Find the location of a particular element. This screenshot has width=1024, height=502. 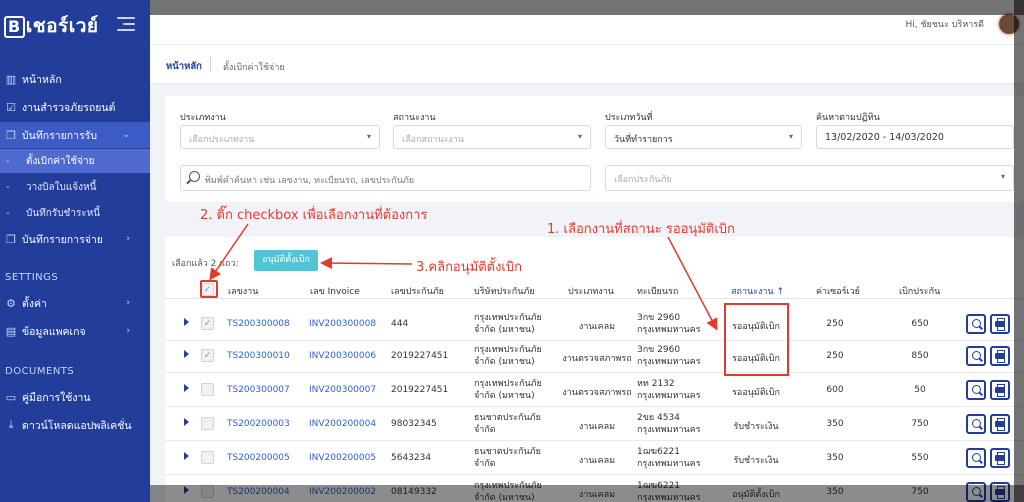

annotation-arrows is located at coordinates (463, 277).